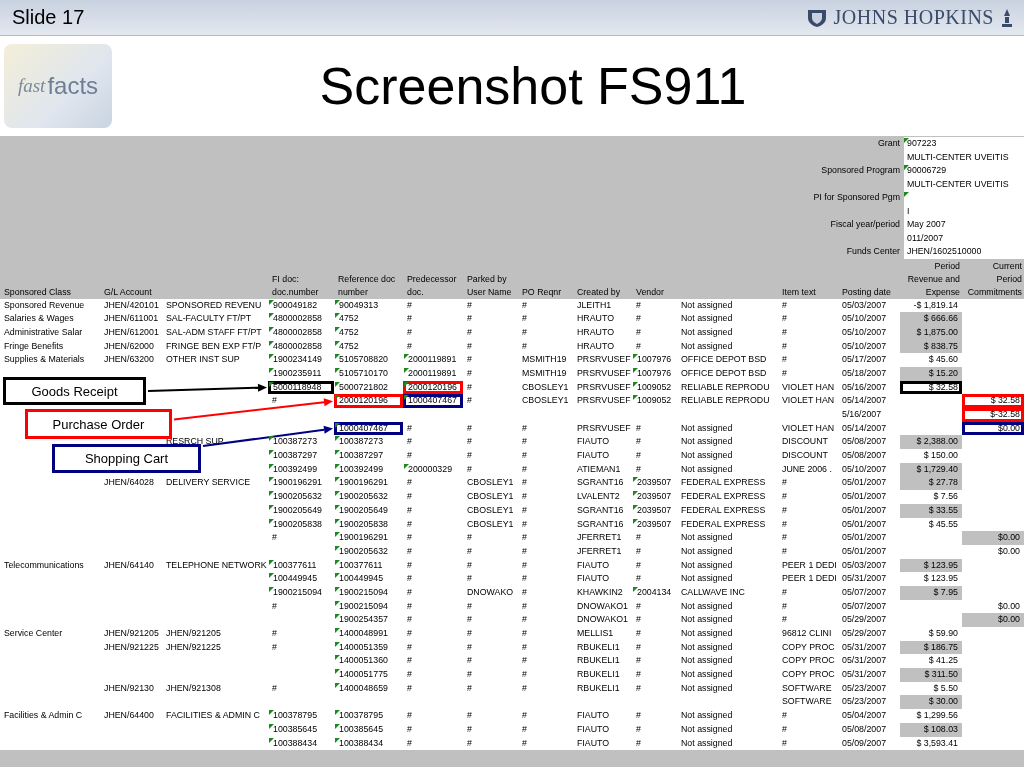  What do you see at coordinates (931, 469) in the screenshot?
I see `table-cell: $ 1,729.40` at bounding box center [931, 469].